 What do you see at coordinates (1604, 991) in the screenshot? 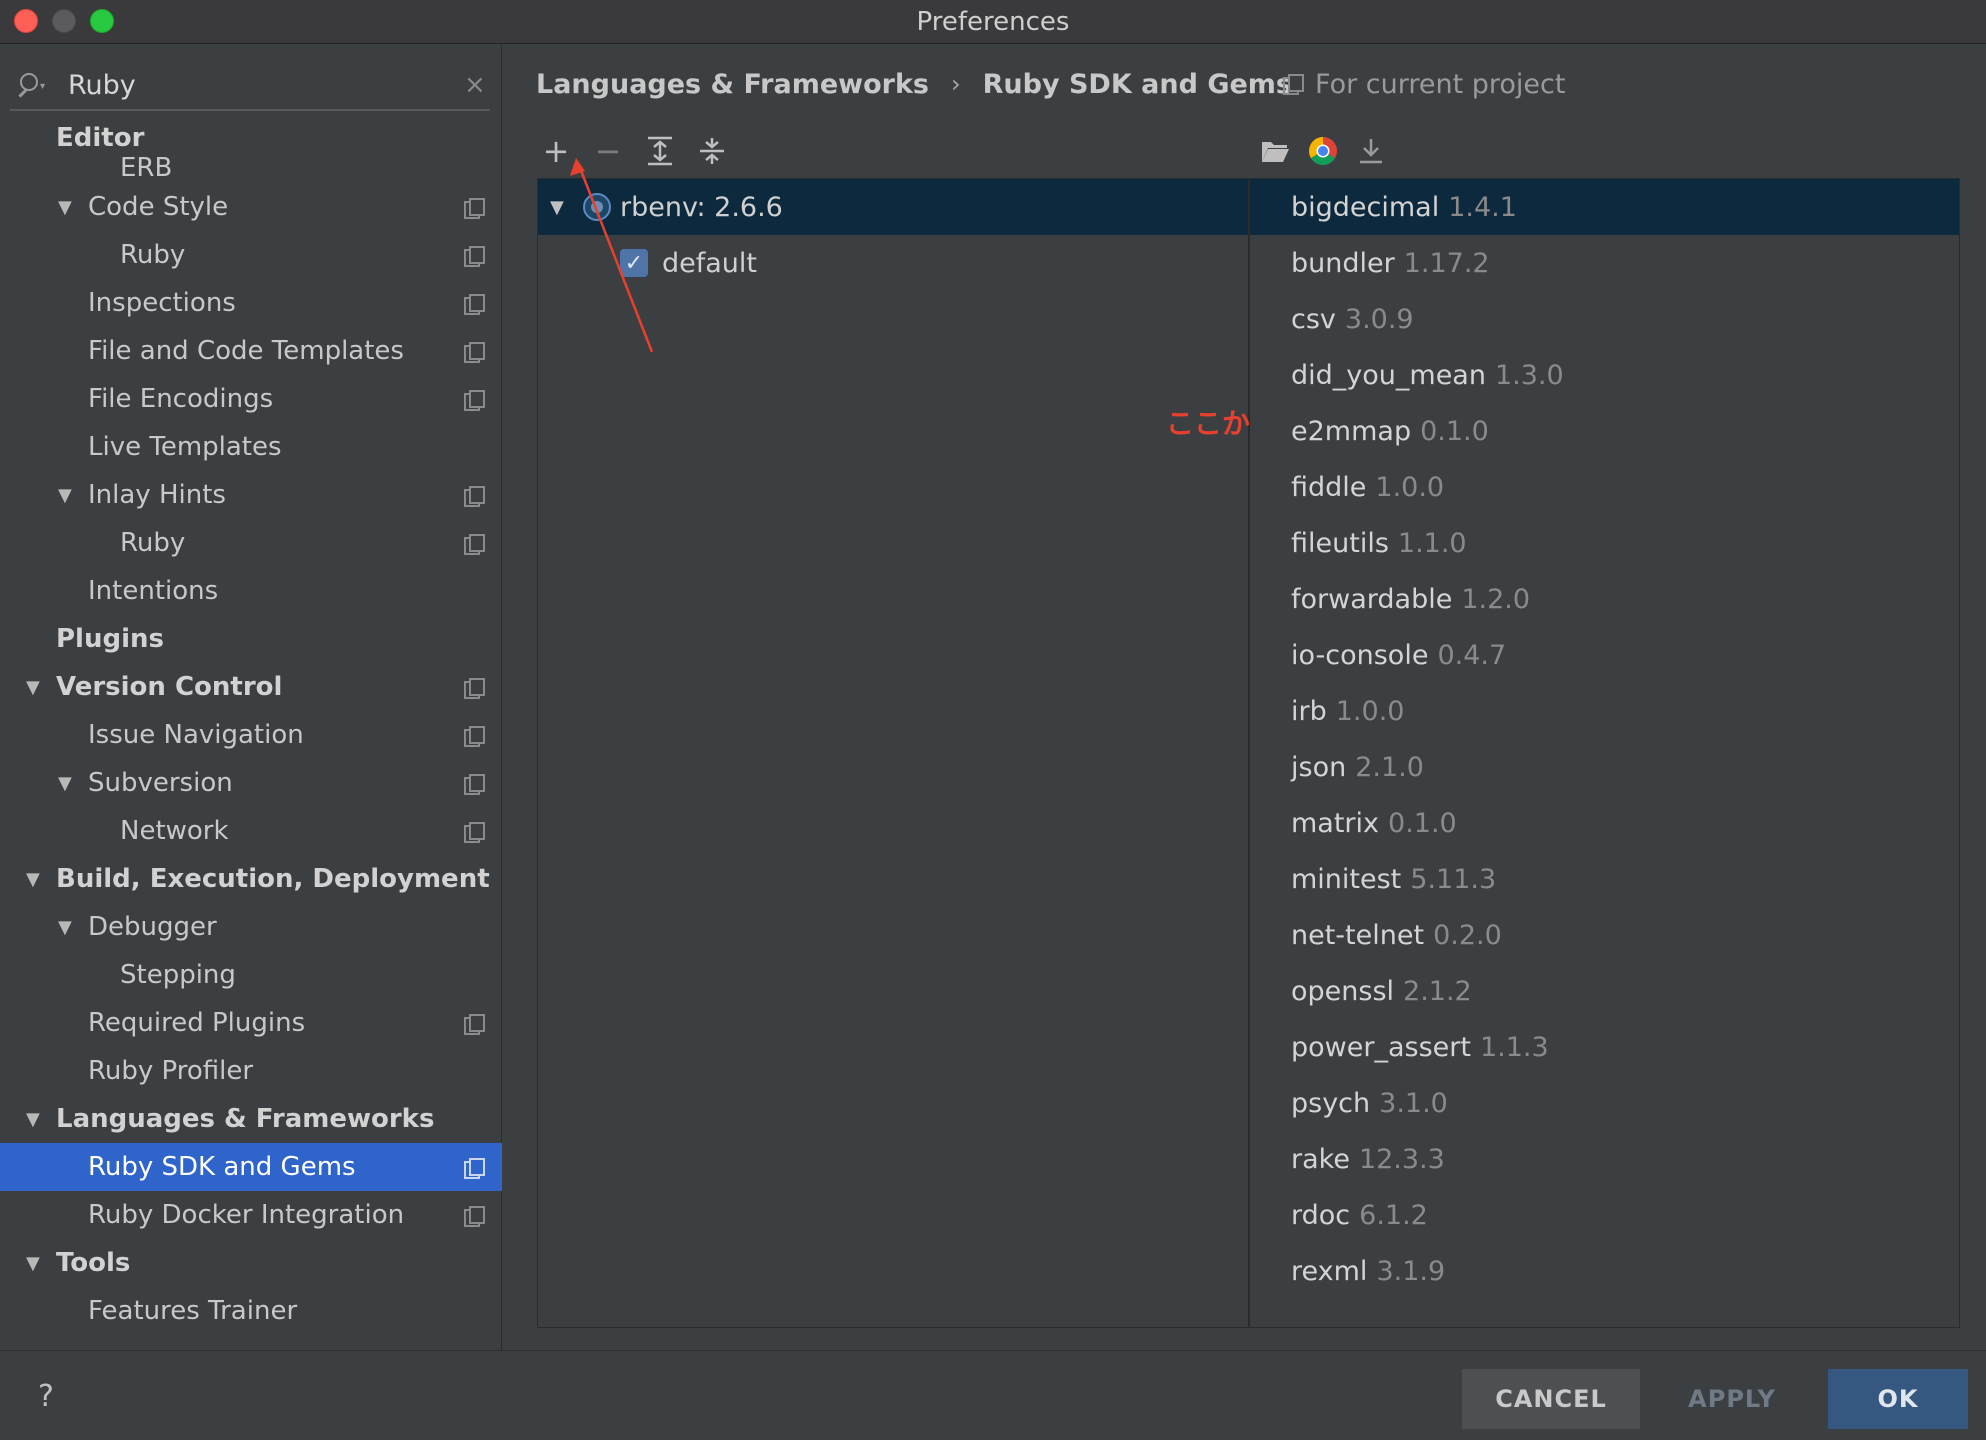
I see `gem-row: openssl 2.1.2` at bounding box center [1604, 991].